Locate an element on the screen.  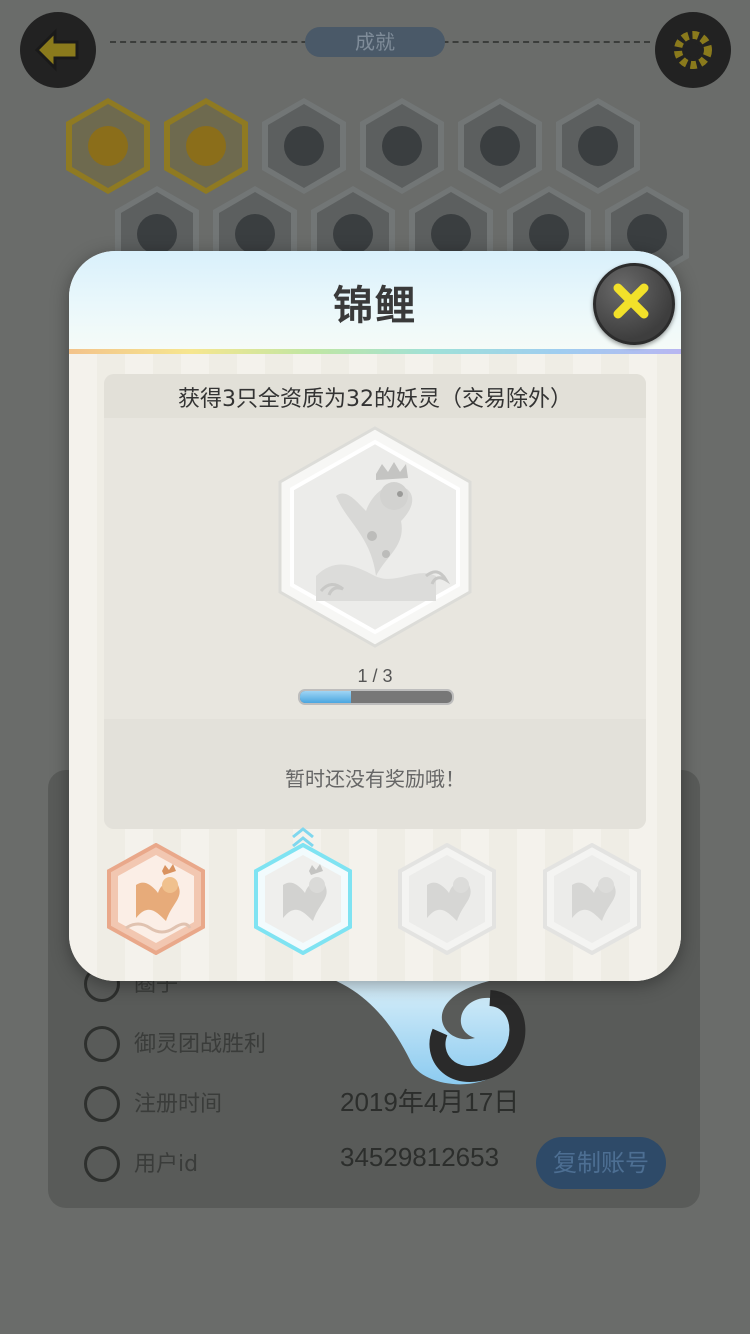
back-button is located at coordinates (58, 50).